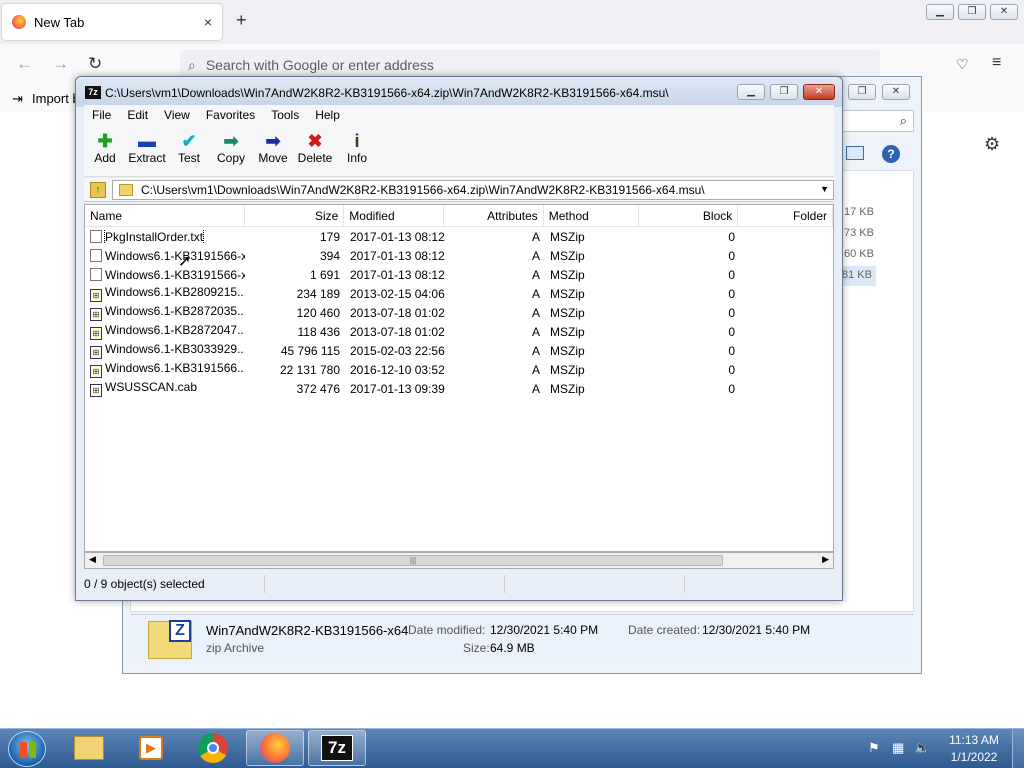  What do you see at coordinates (962, 64) in the screenshot?
I see `pocket-icon: ♡` at bounding box center [962, 64].